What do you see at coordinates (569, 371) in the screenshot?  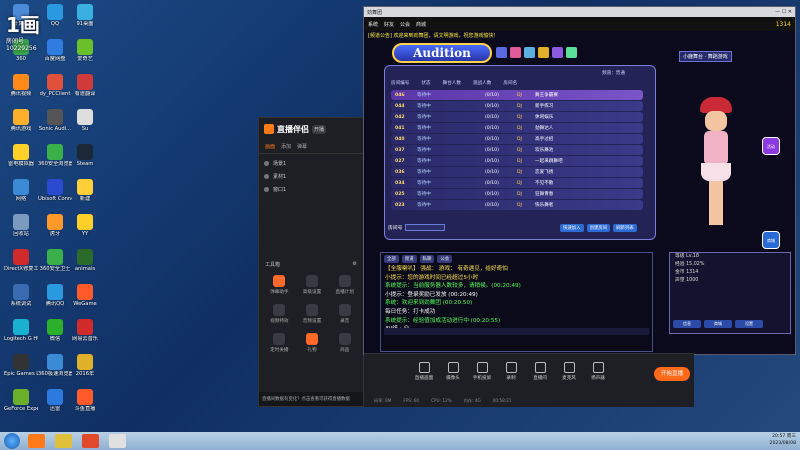 I see `control-button: 麦克风` at bounding box center [569, 371].